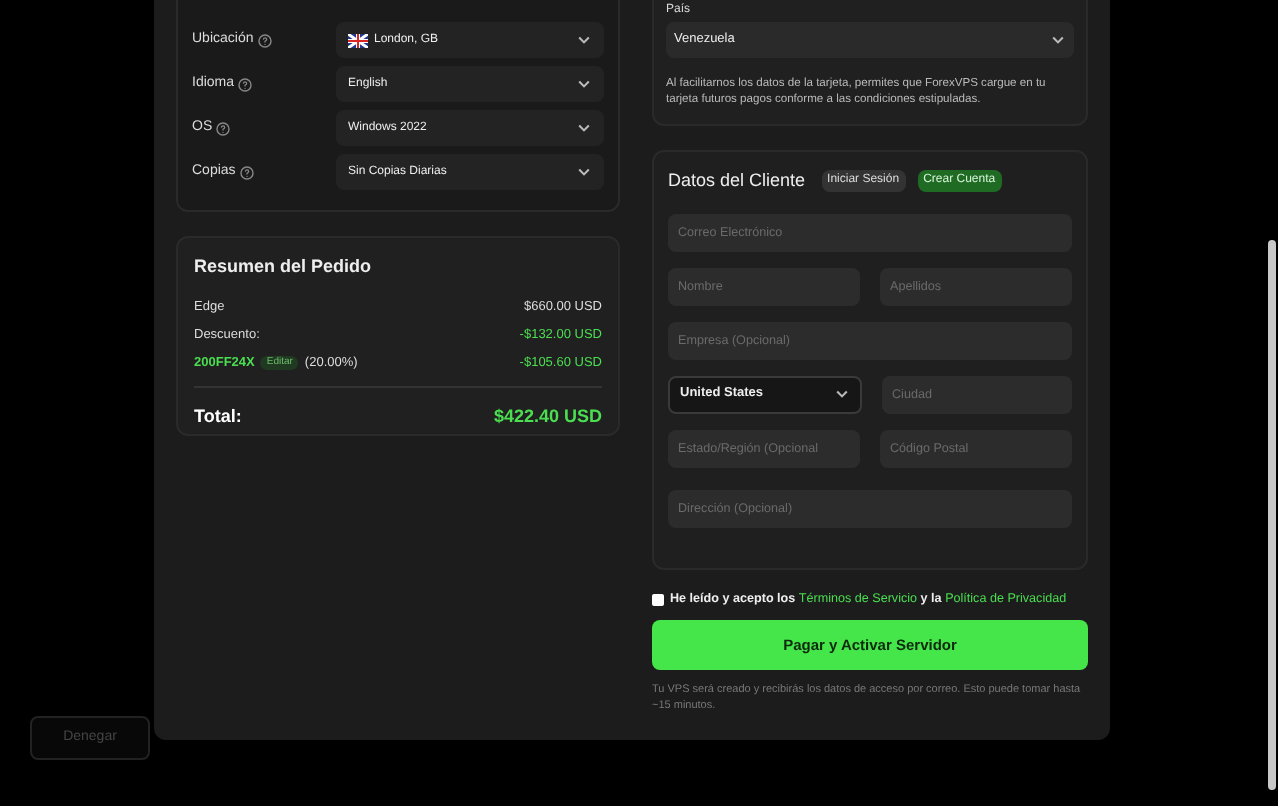 Image resolution: width=1278 pixels, height=806 pixels. Describe the element at coordinates (547, 416) in the screenshot. I see `total-amount: $422.40 USD` at that location.